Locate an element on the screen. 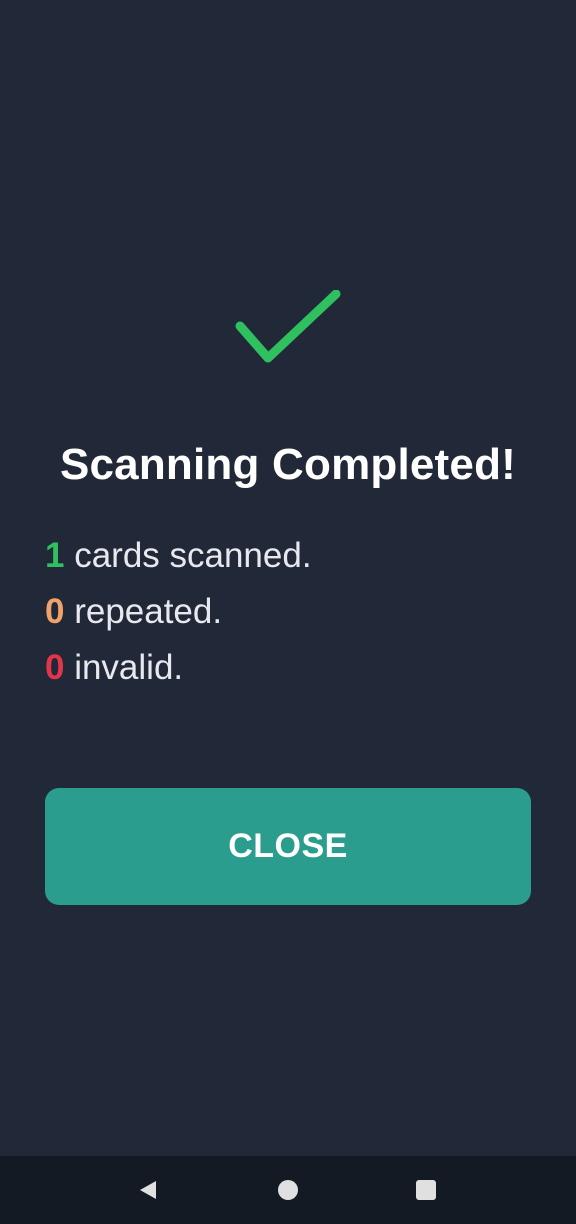 The width and height of the screenshot is (576, 1224). recents-button is located at coordinates (426, 1190).